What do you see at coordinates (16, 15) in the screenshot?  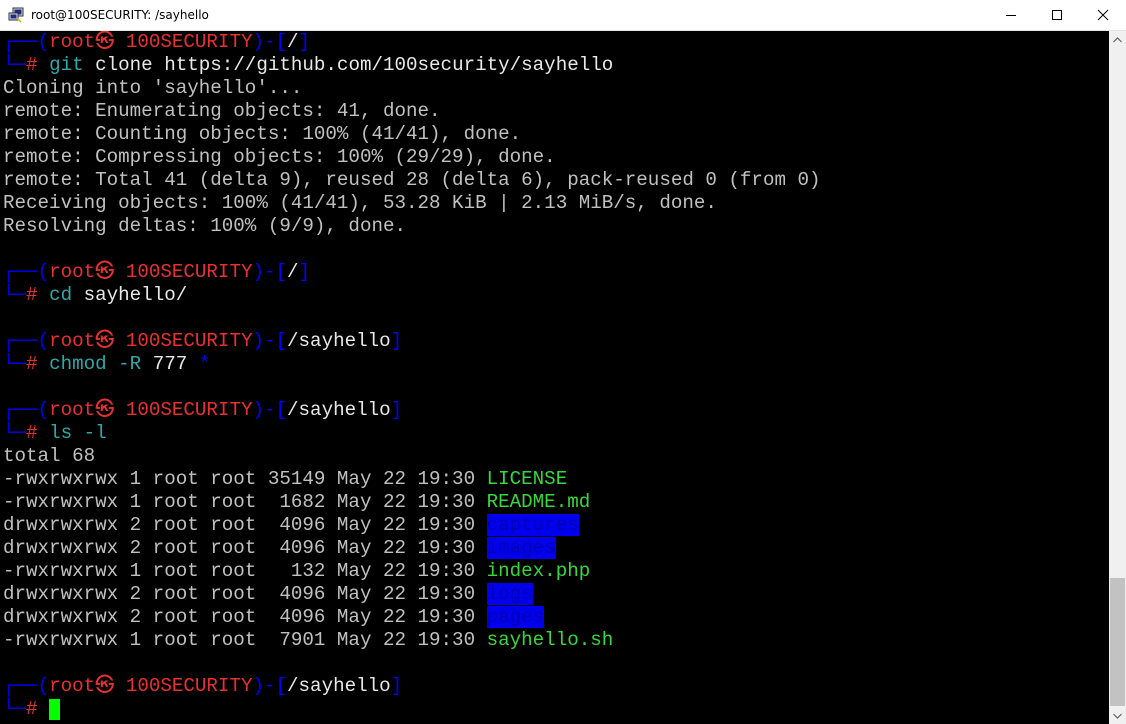 I see `putty-icon` at bounding box center [16, 15].